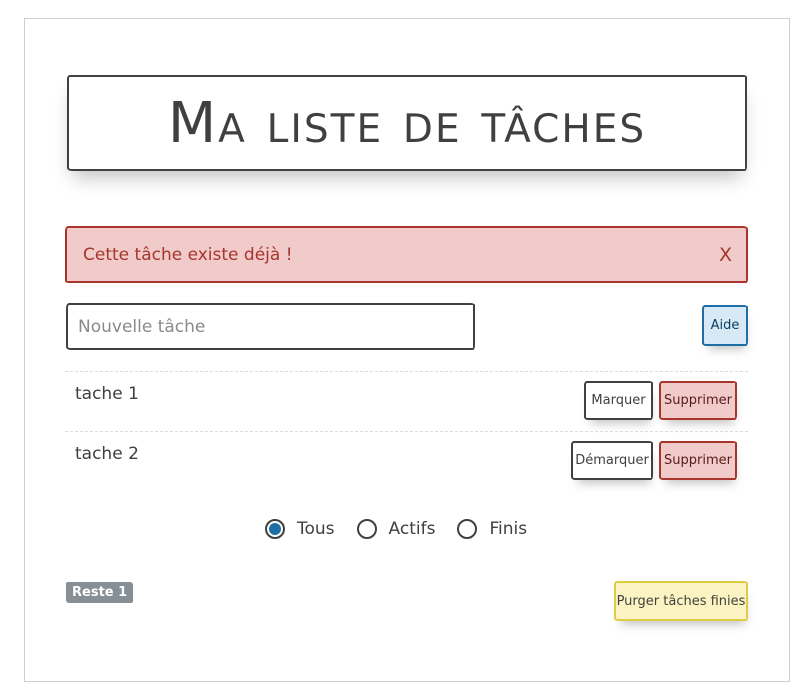 The width and height of the screenshot is (806, 698). What do you see at coordinates (681, 601) in the screenshot?
I see `purge-done-button: Purger tâches finies` at bounding box center [681, 601].